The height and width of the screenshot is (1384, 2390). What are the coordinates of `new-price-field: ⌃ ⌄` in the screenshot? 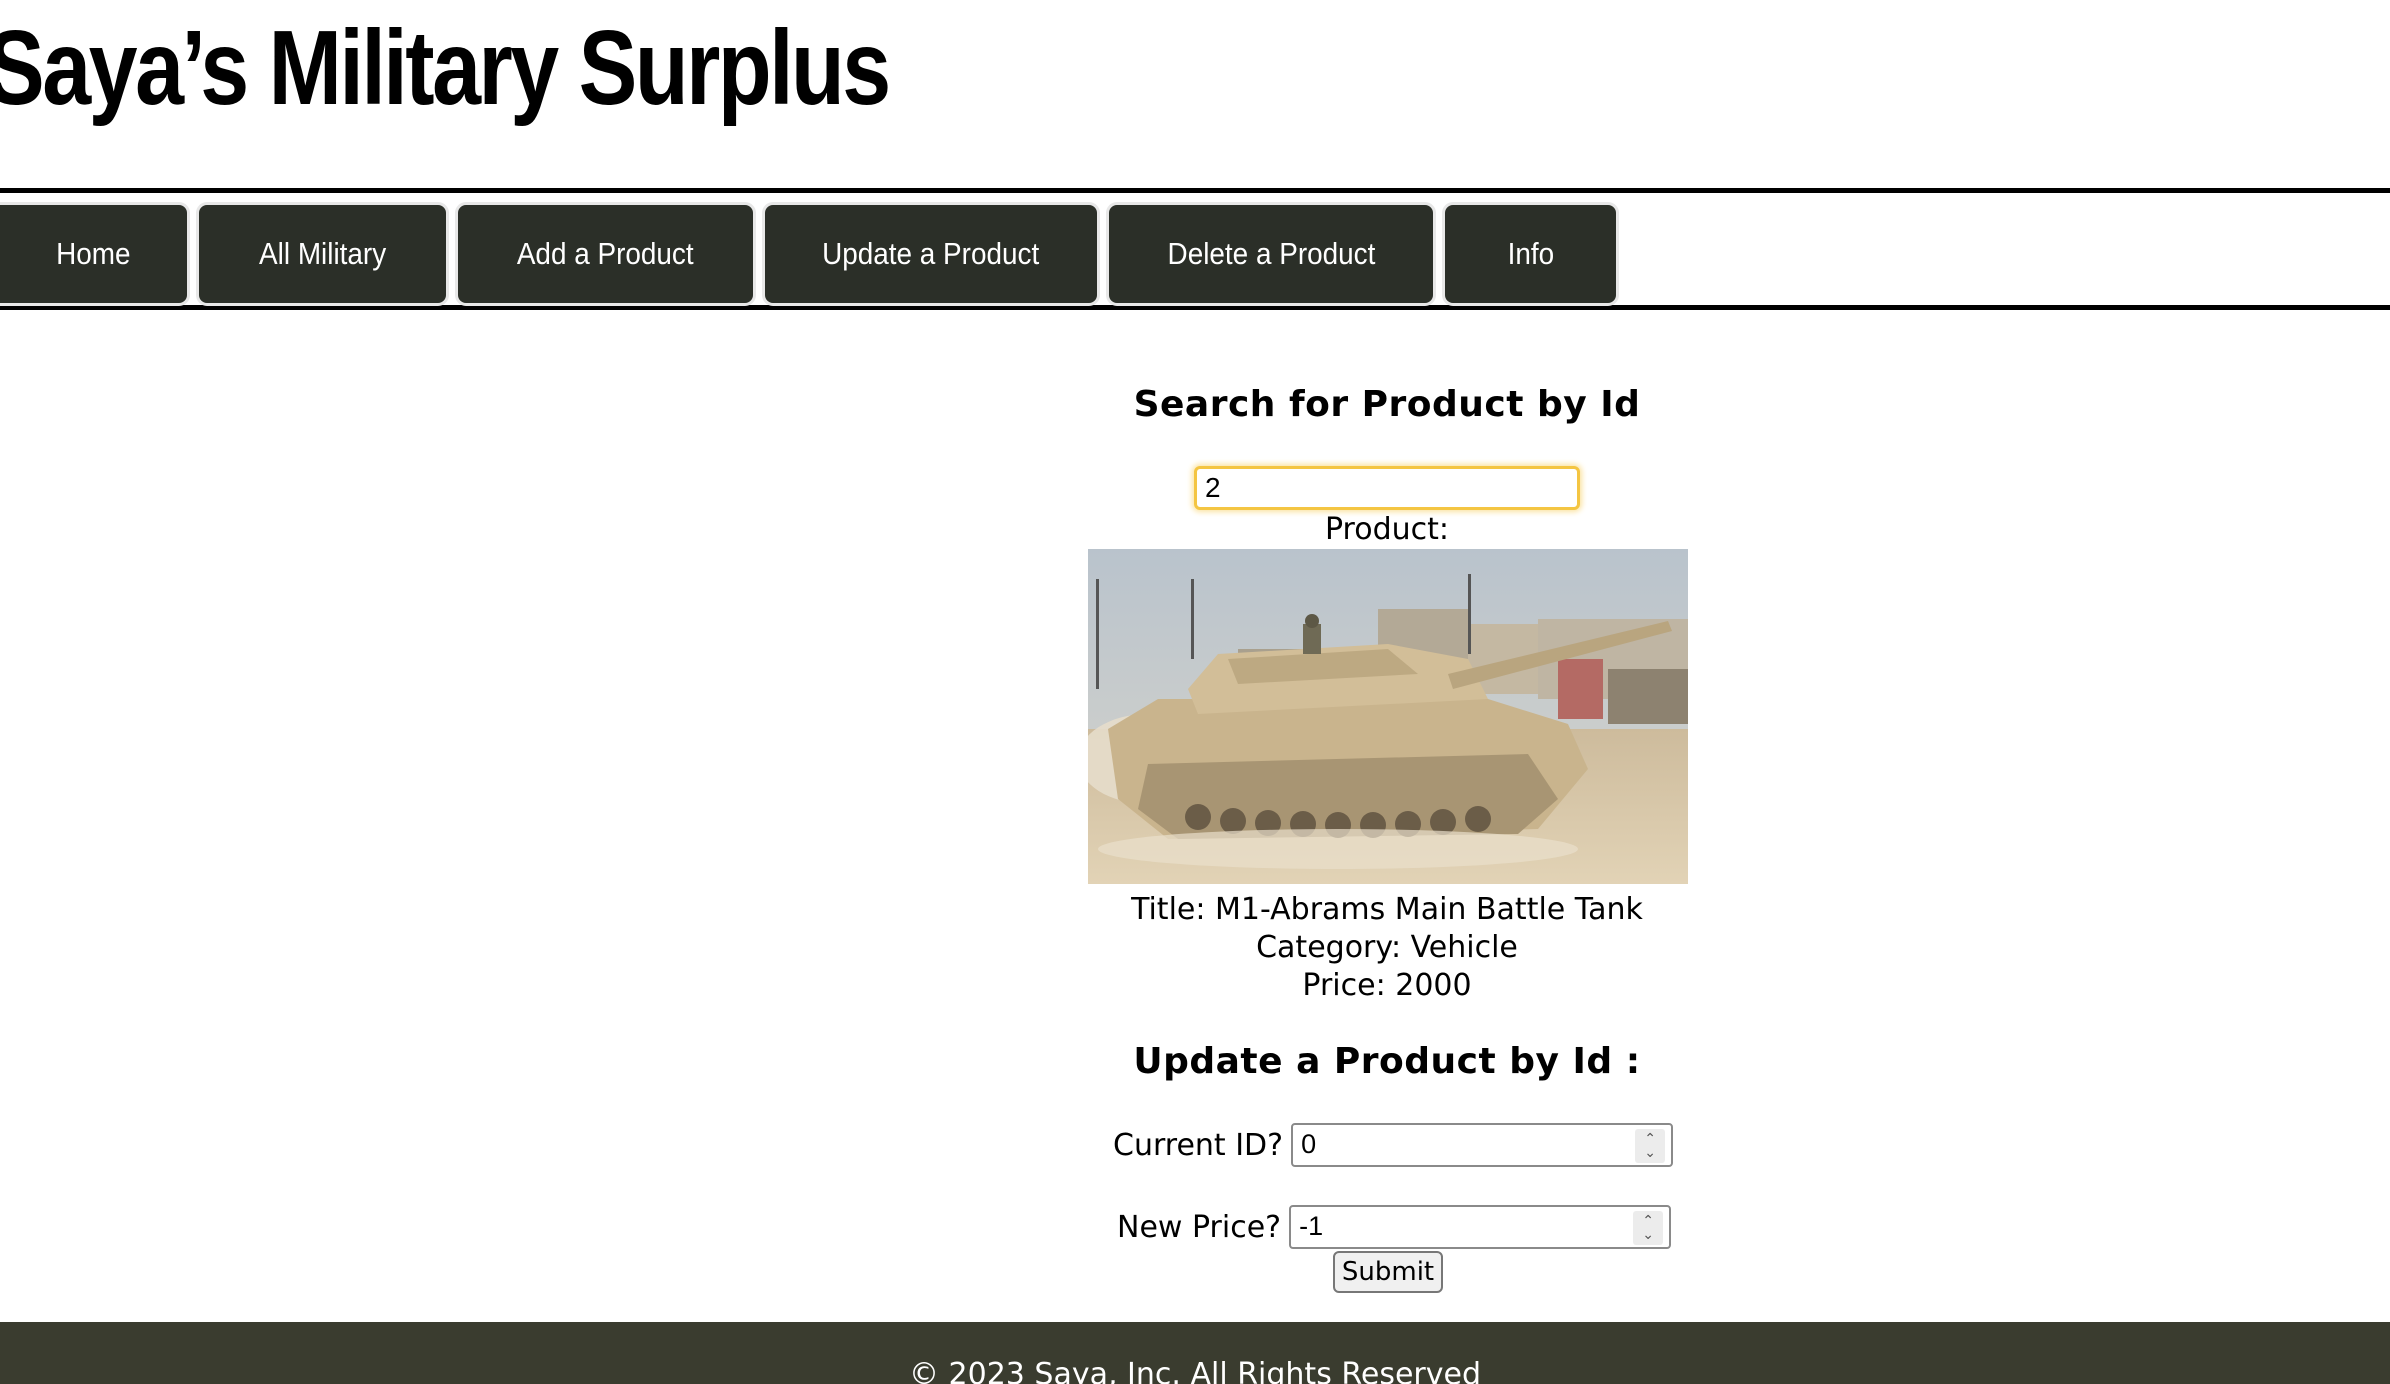 It's located at (1480, 1227).